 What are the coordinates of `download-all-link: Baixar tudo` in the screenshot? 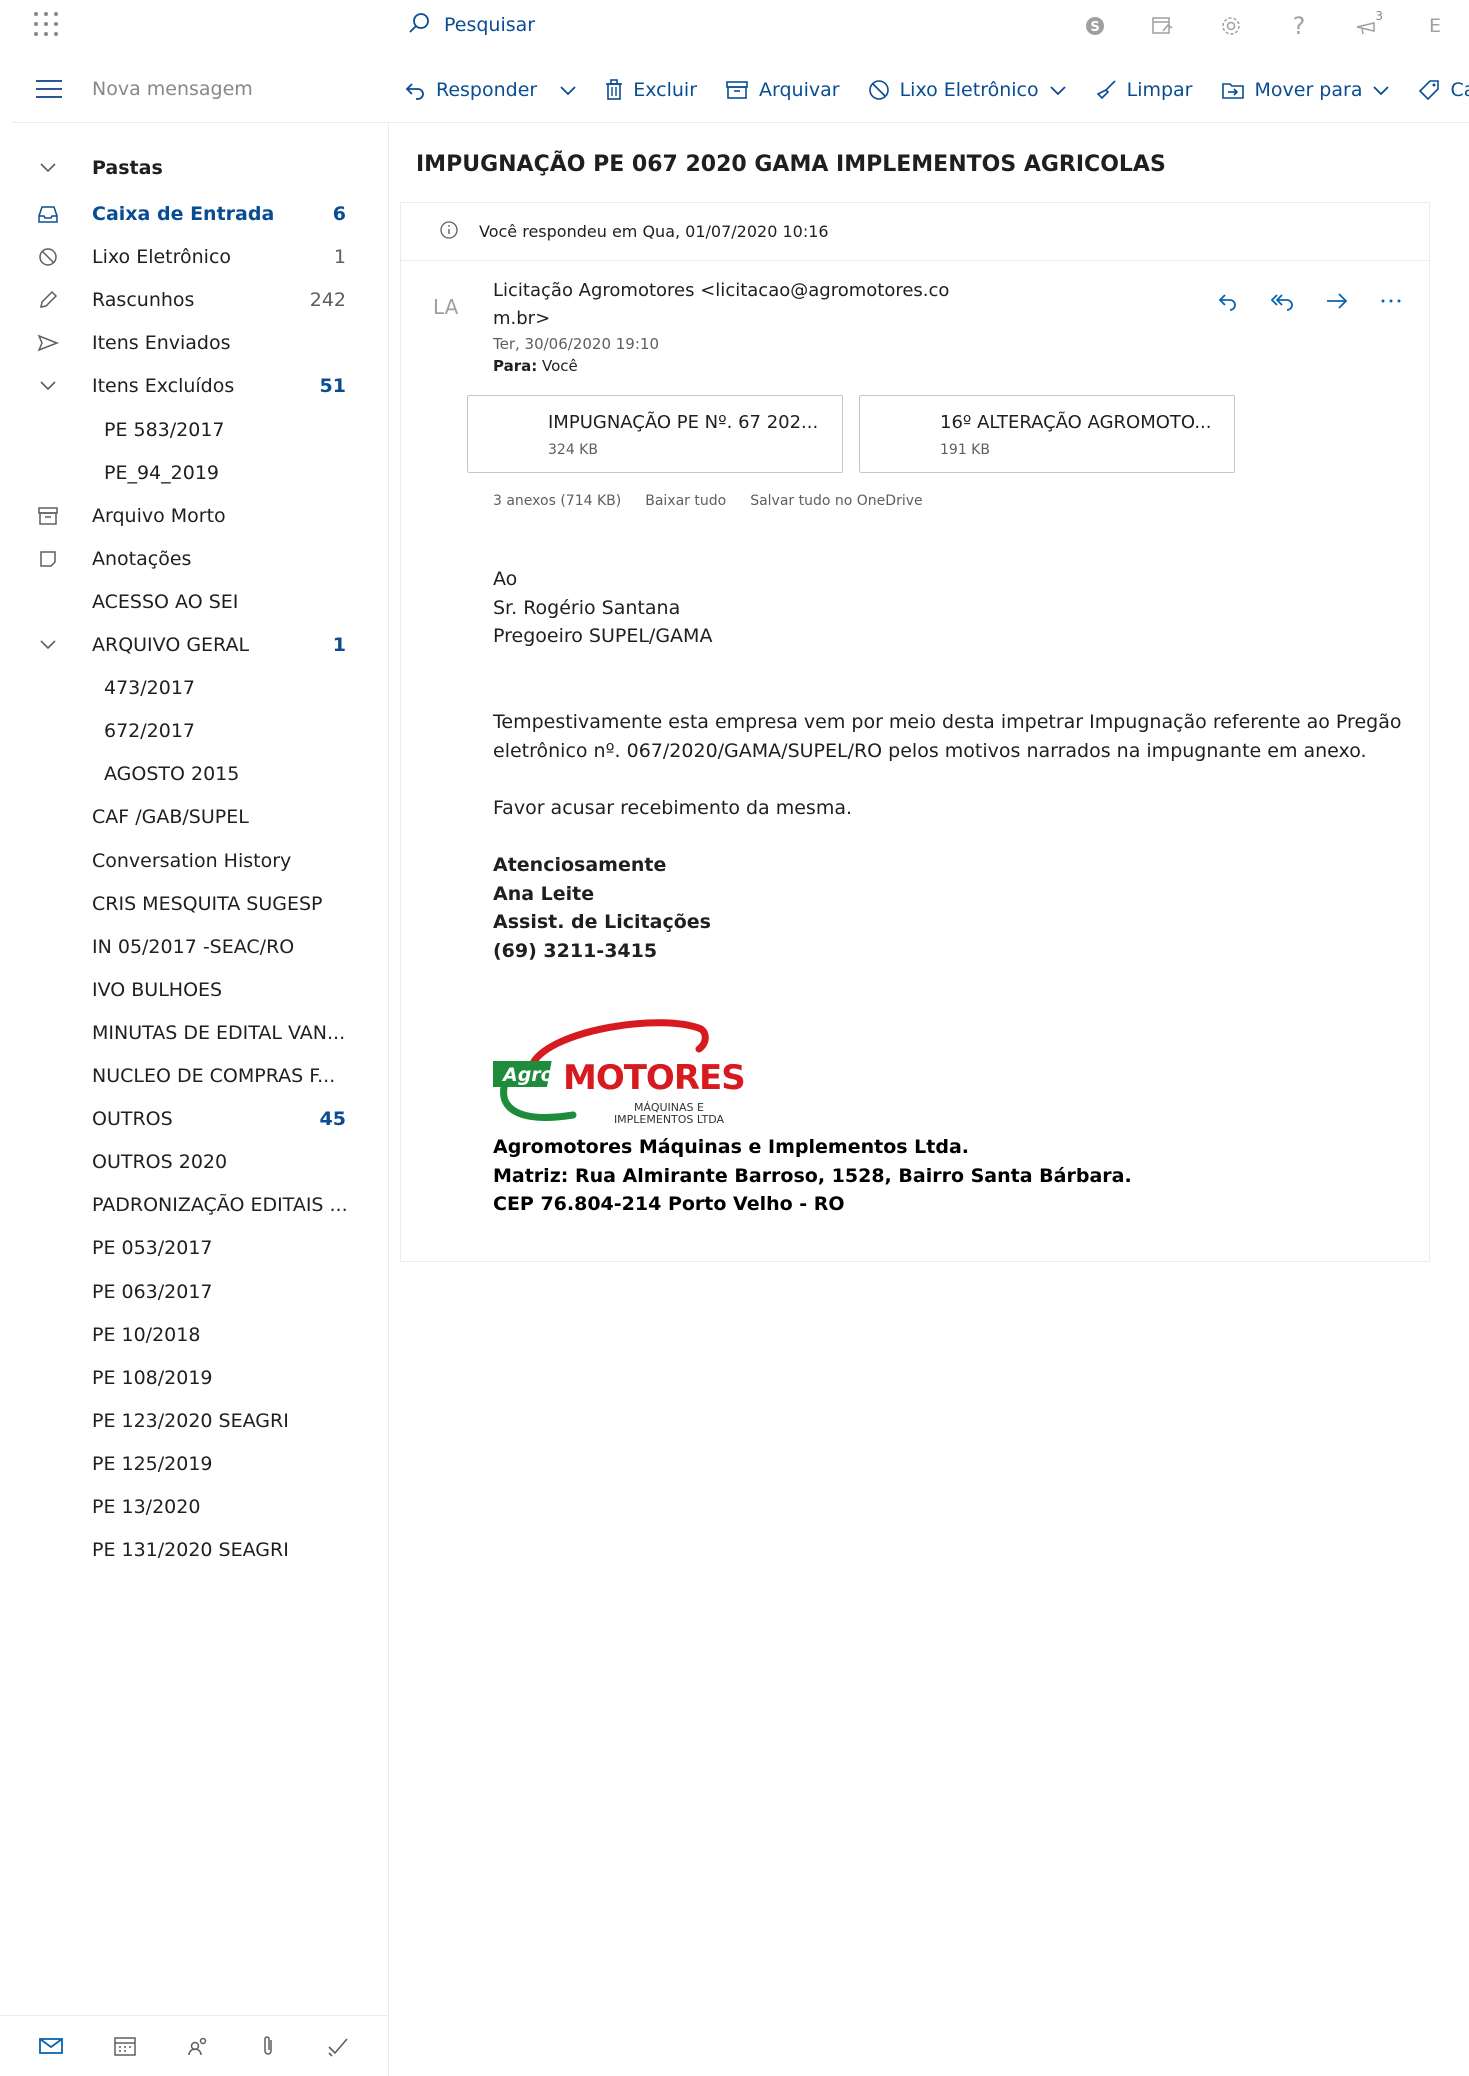 It's located at (685, 501).